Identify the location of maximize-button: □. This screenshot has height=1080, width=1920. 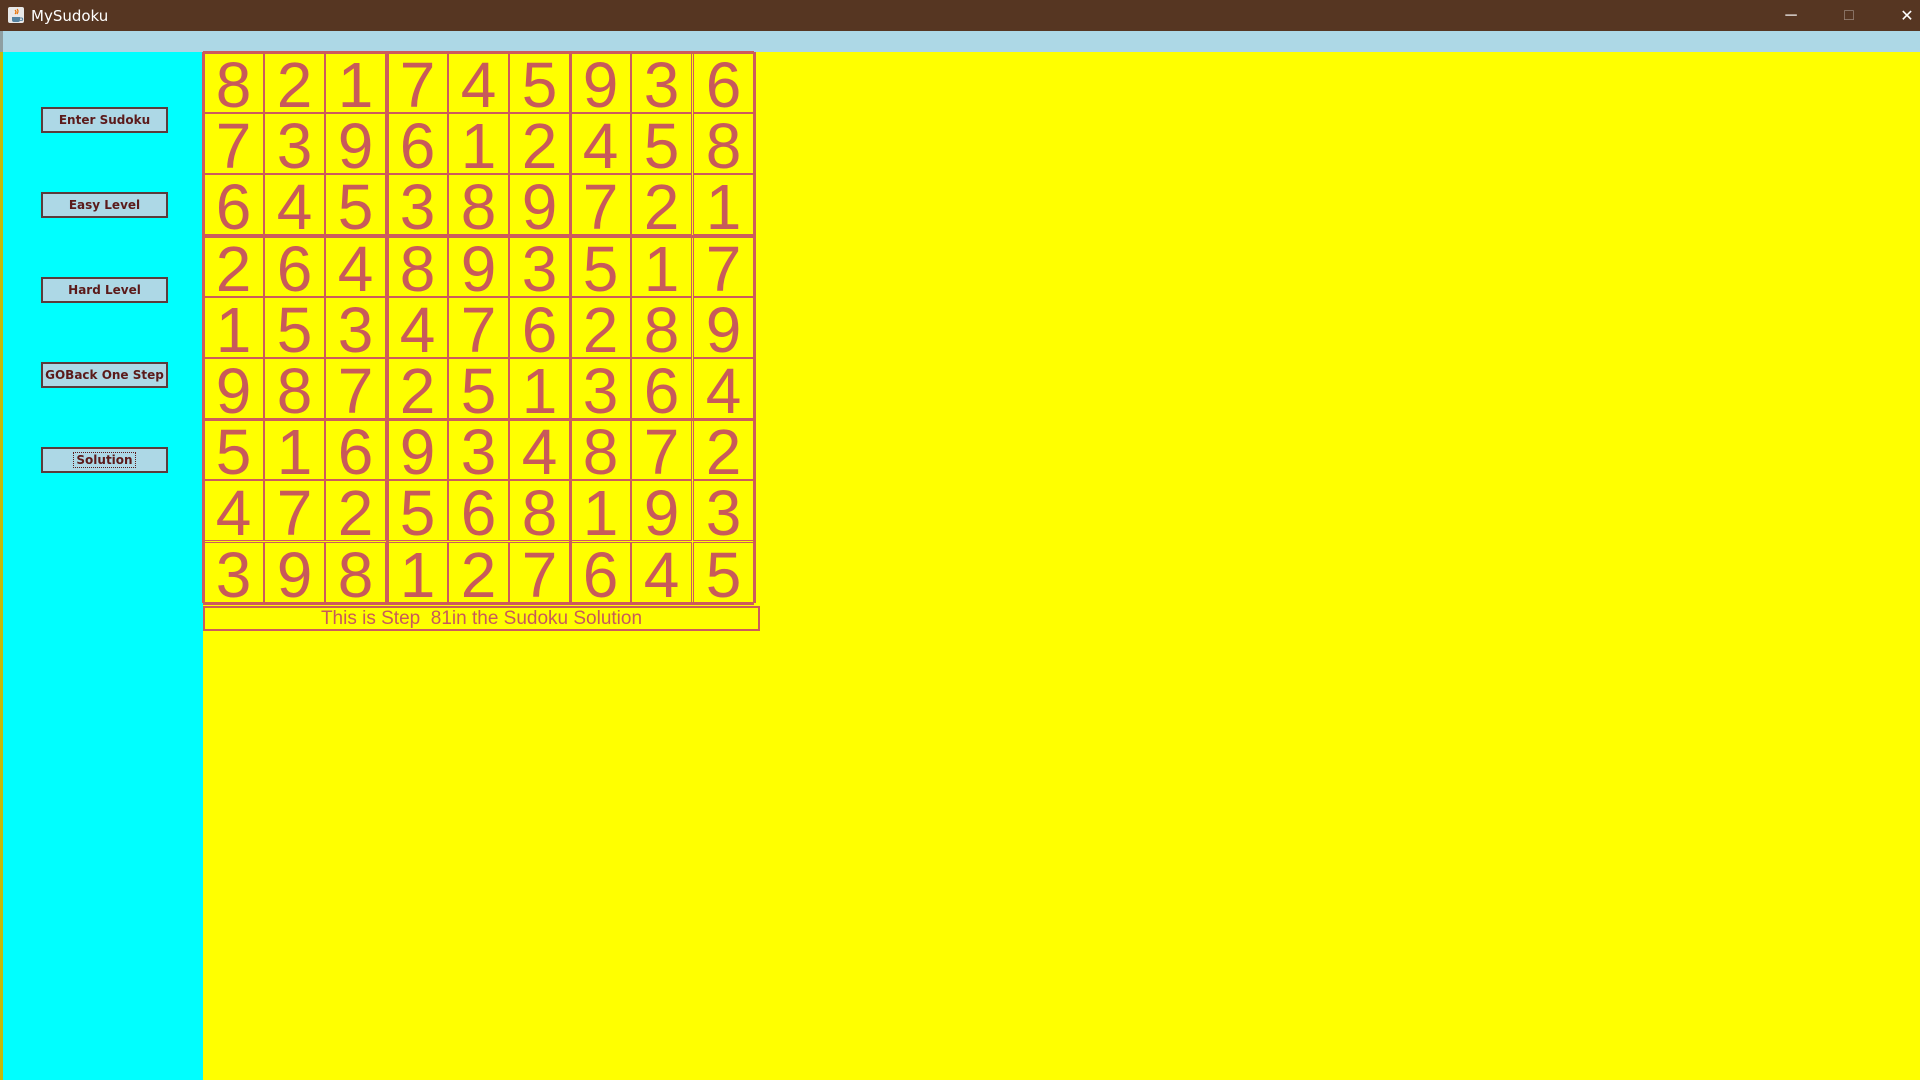
(1849, 15).